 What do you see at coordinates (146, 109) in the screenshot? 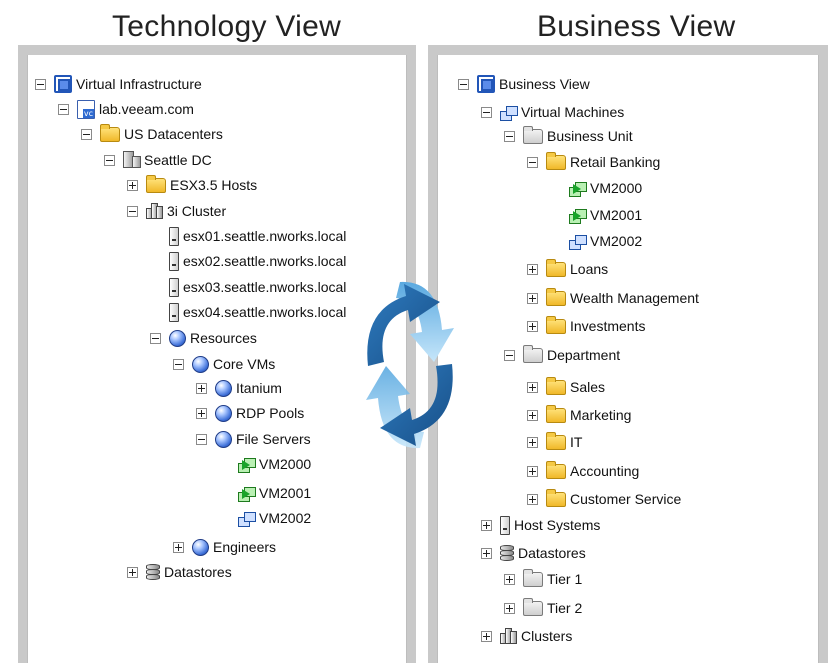
I see `tree-node-label: lab.veeam.com` at bounding box center [146, 109].